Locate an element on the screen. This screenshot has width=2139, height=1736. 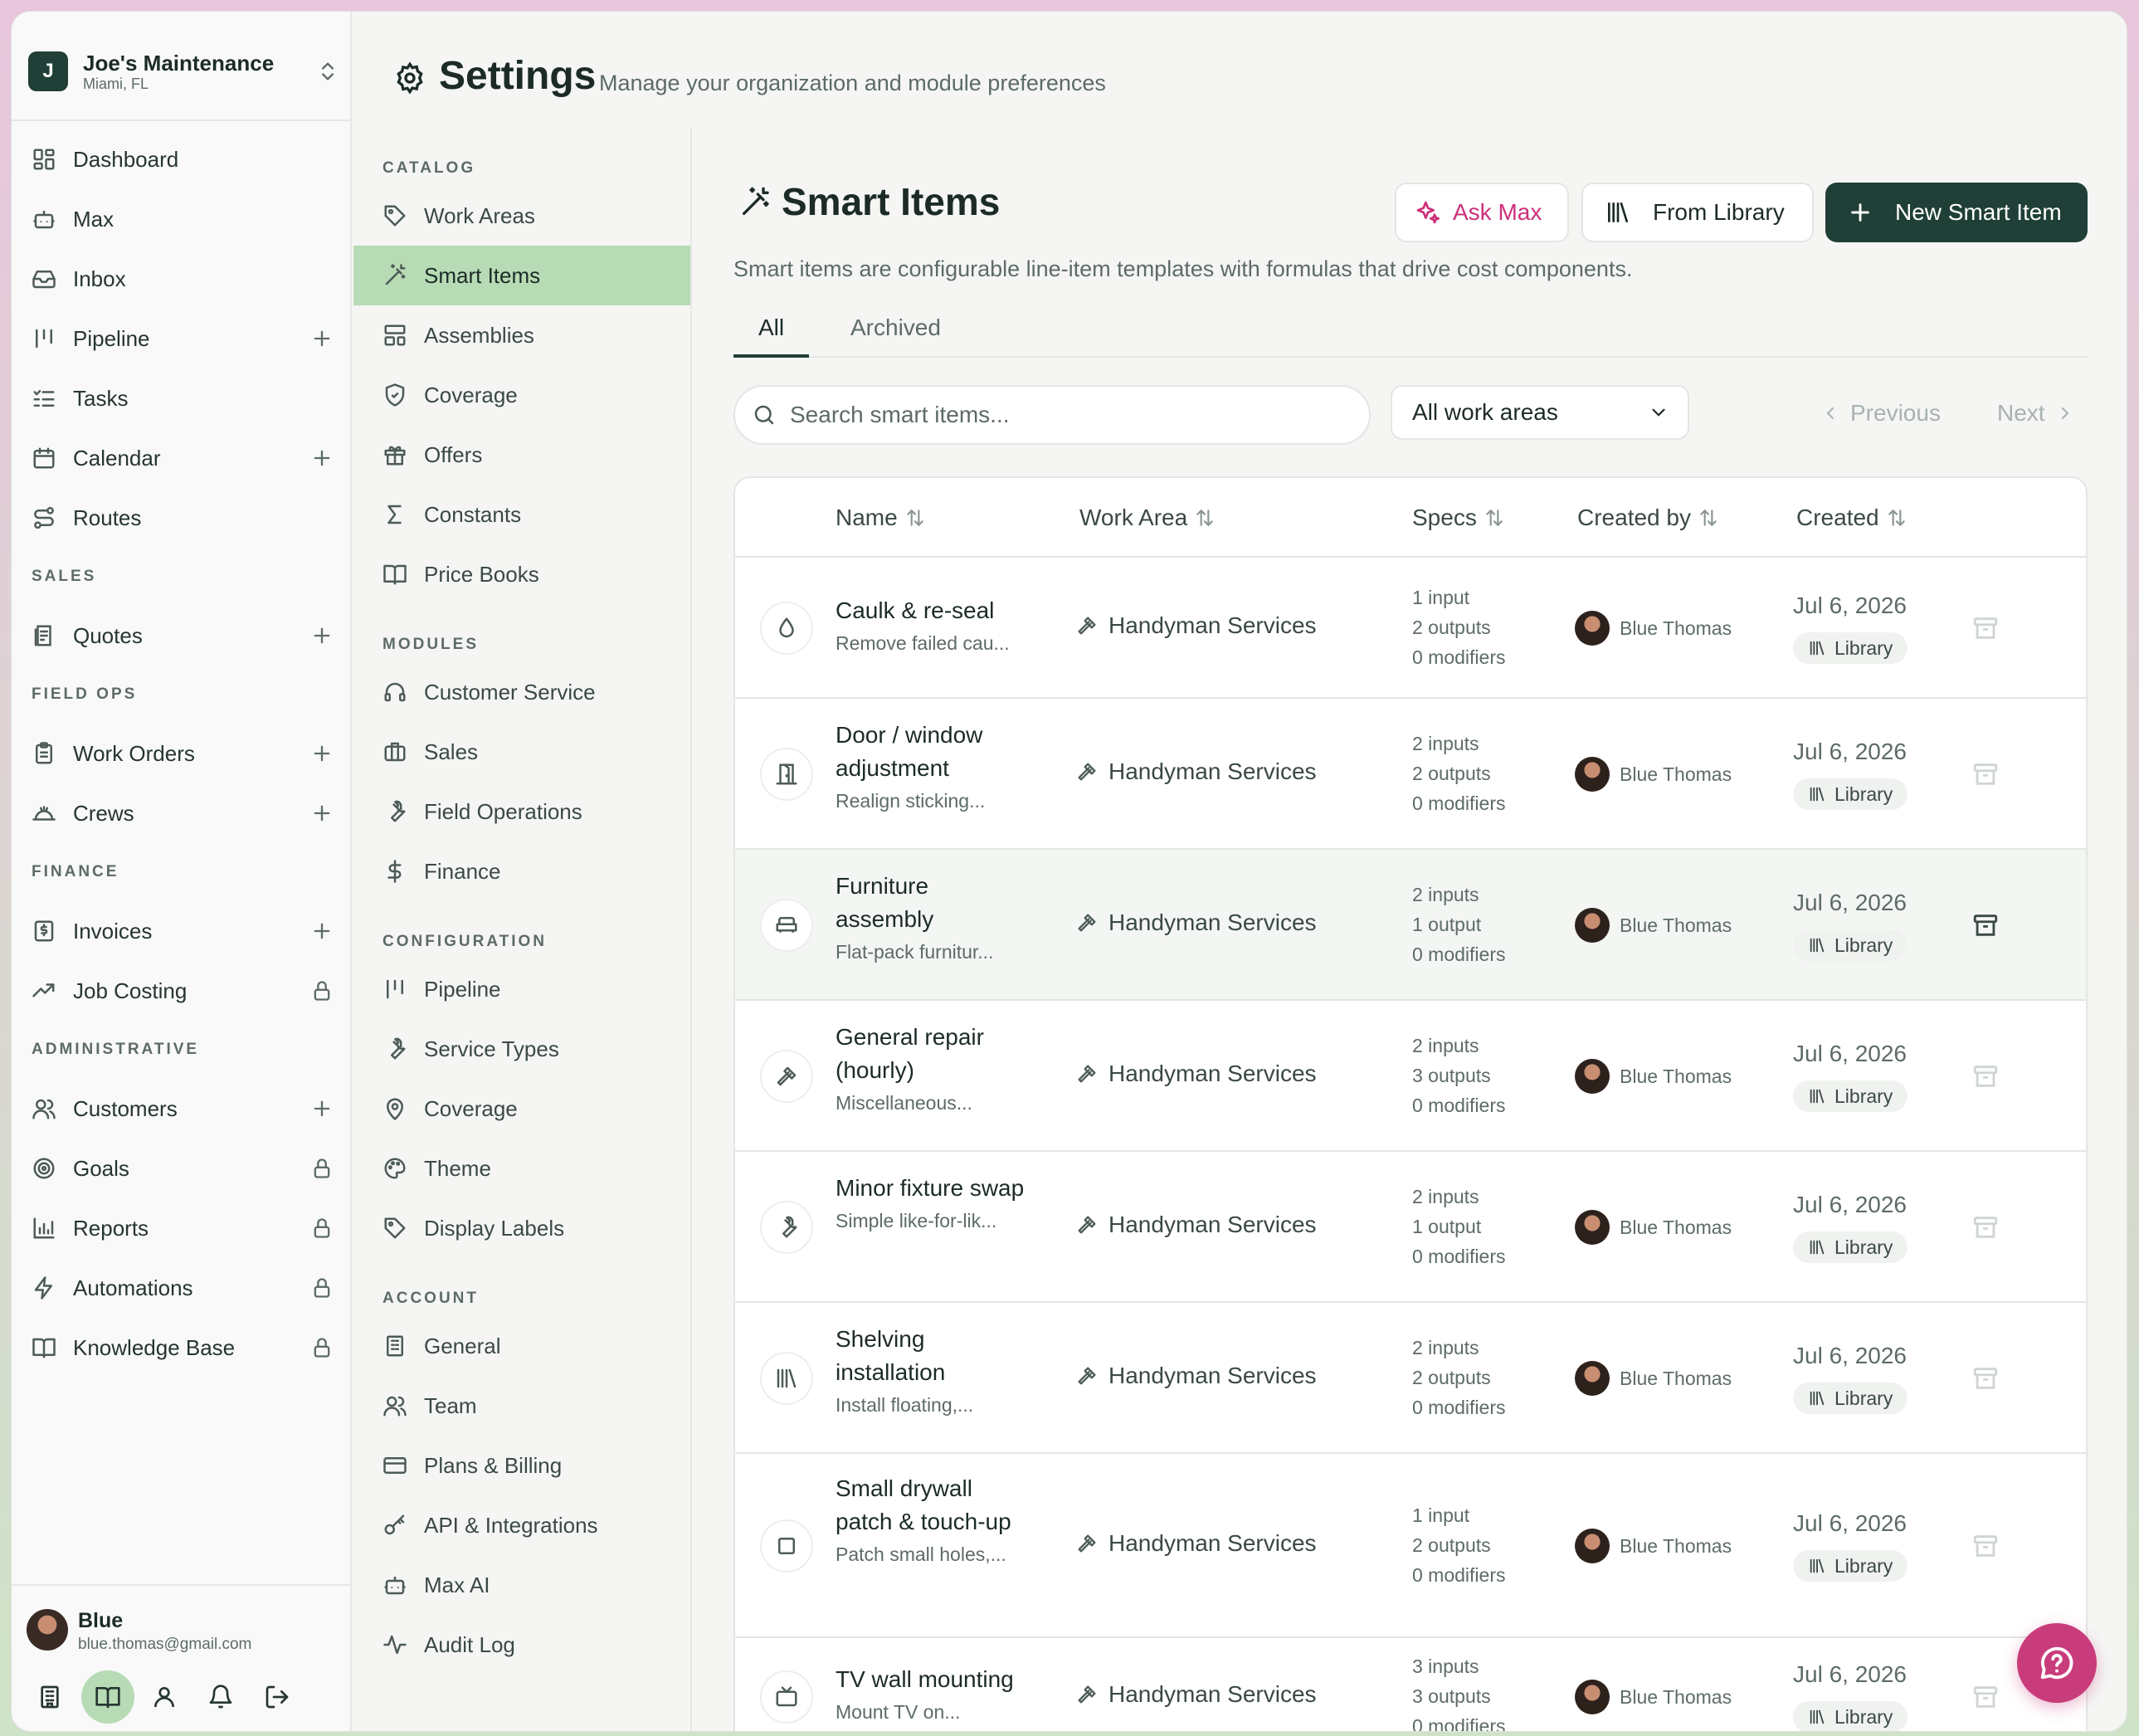
sofa-icon is located at coordinates (786, 925).